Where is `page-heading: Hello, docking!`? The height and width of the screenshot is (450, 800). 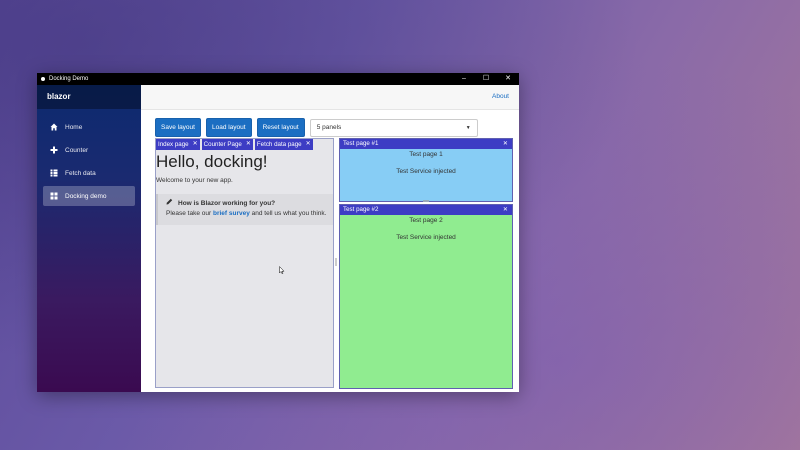
page-heading: Hello, docking! is located at coordinates (212, 161).